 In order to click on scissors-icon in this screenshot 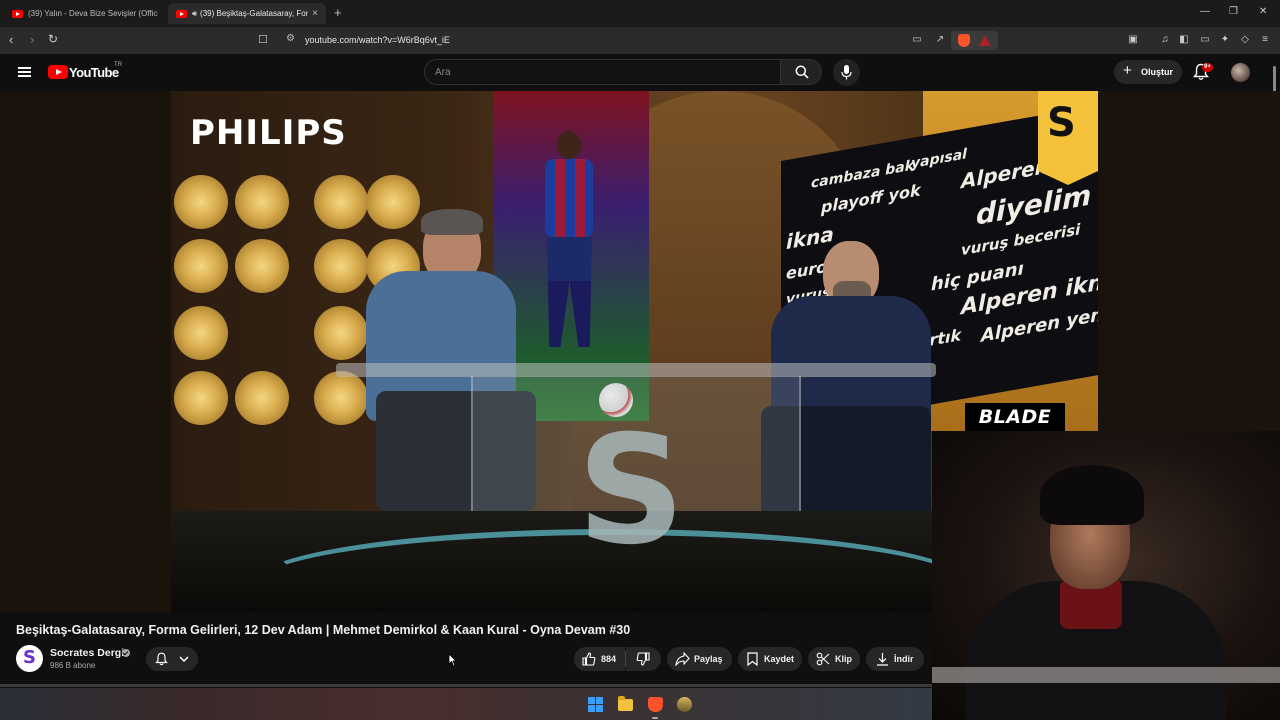, I will do `click(823, 659)`.